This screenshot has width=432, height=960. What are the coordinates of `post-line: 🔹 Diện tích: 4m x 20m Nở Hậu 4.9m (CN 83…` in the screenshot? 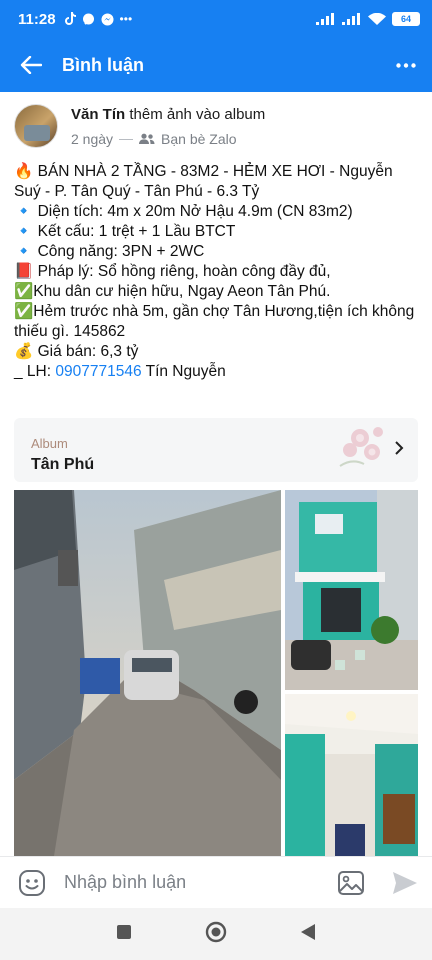 It's located at (183, 211).